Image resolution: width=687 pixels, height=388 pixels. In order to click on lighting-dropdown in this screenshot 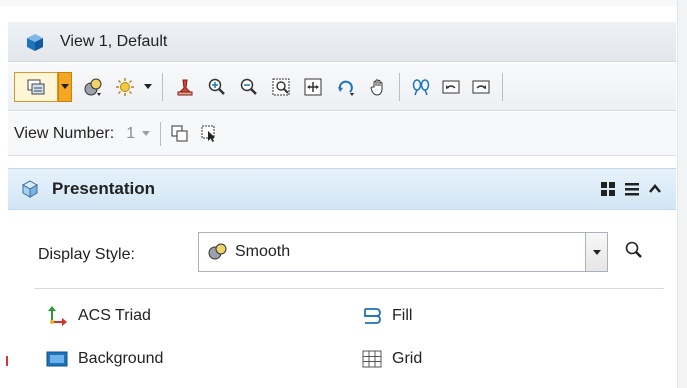, I will do `click(148, 87)`.